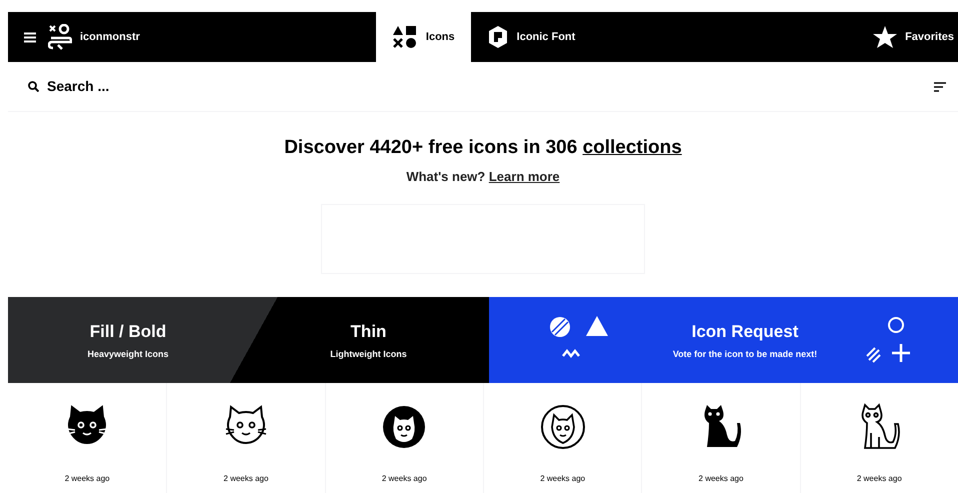  Describe the element at coordinates (888, 340) in the screenshot. I see `shapes-drawing` at that location.